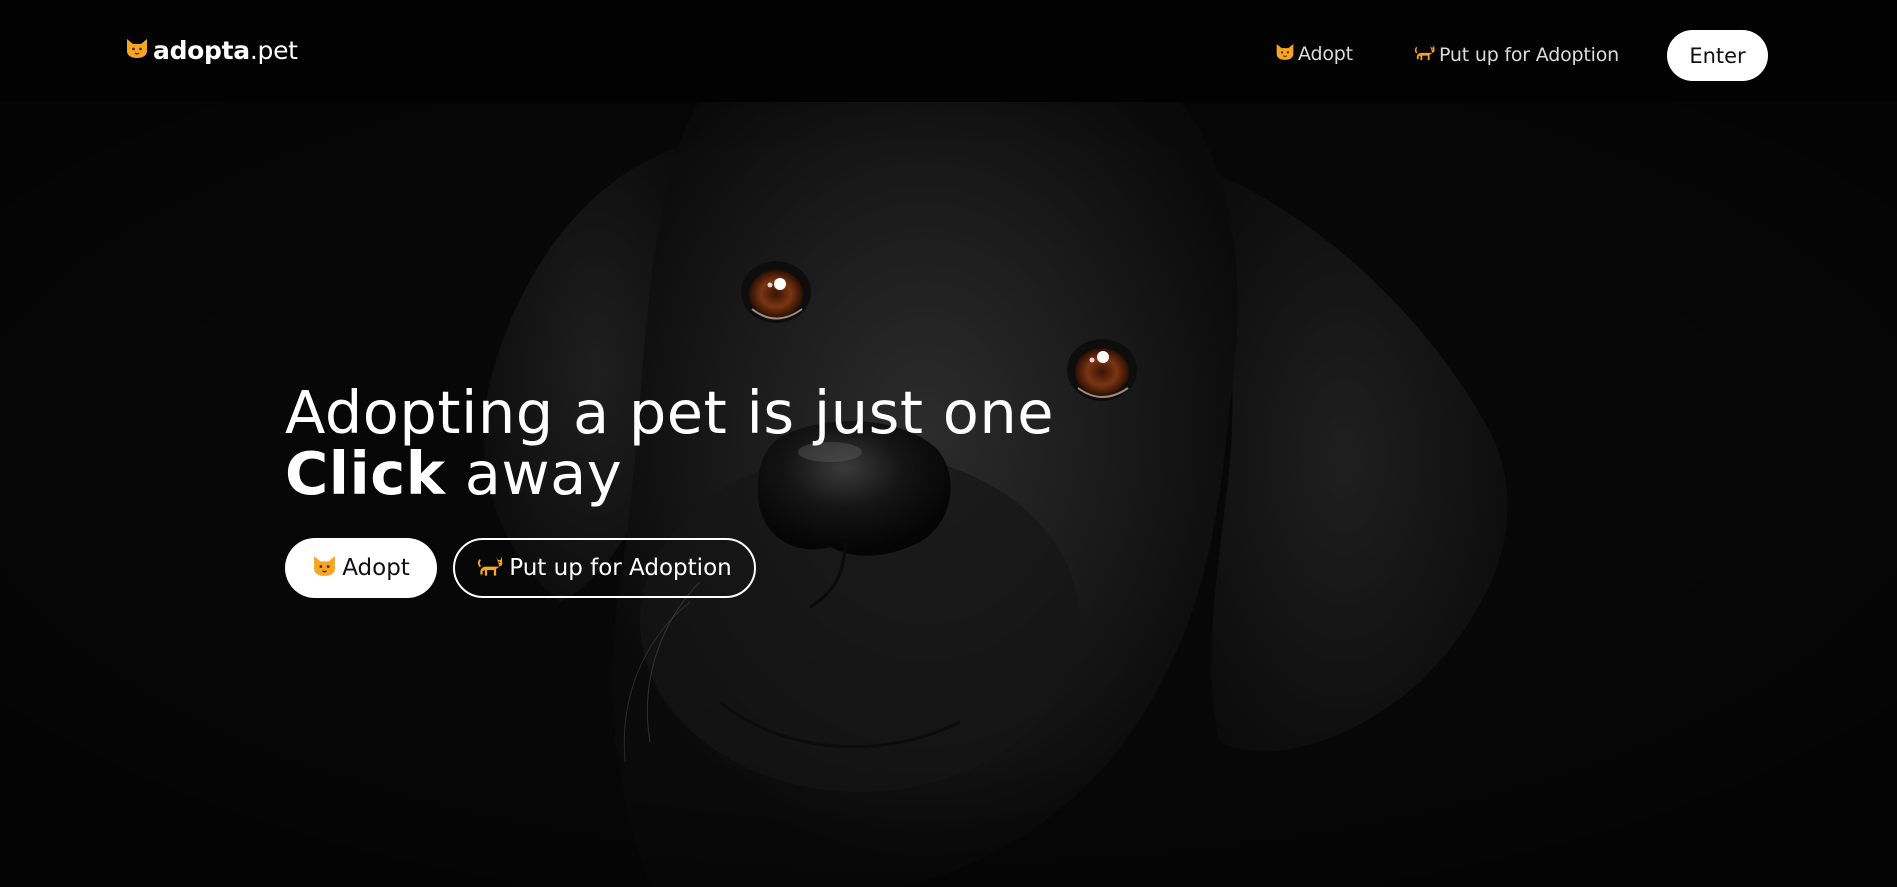 The image size is (1897, 887). I want to click on nav-put-up-for-adoption-link: Put up for Adoption, so click(1516, 54).